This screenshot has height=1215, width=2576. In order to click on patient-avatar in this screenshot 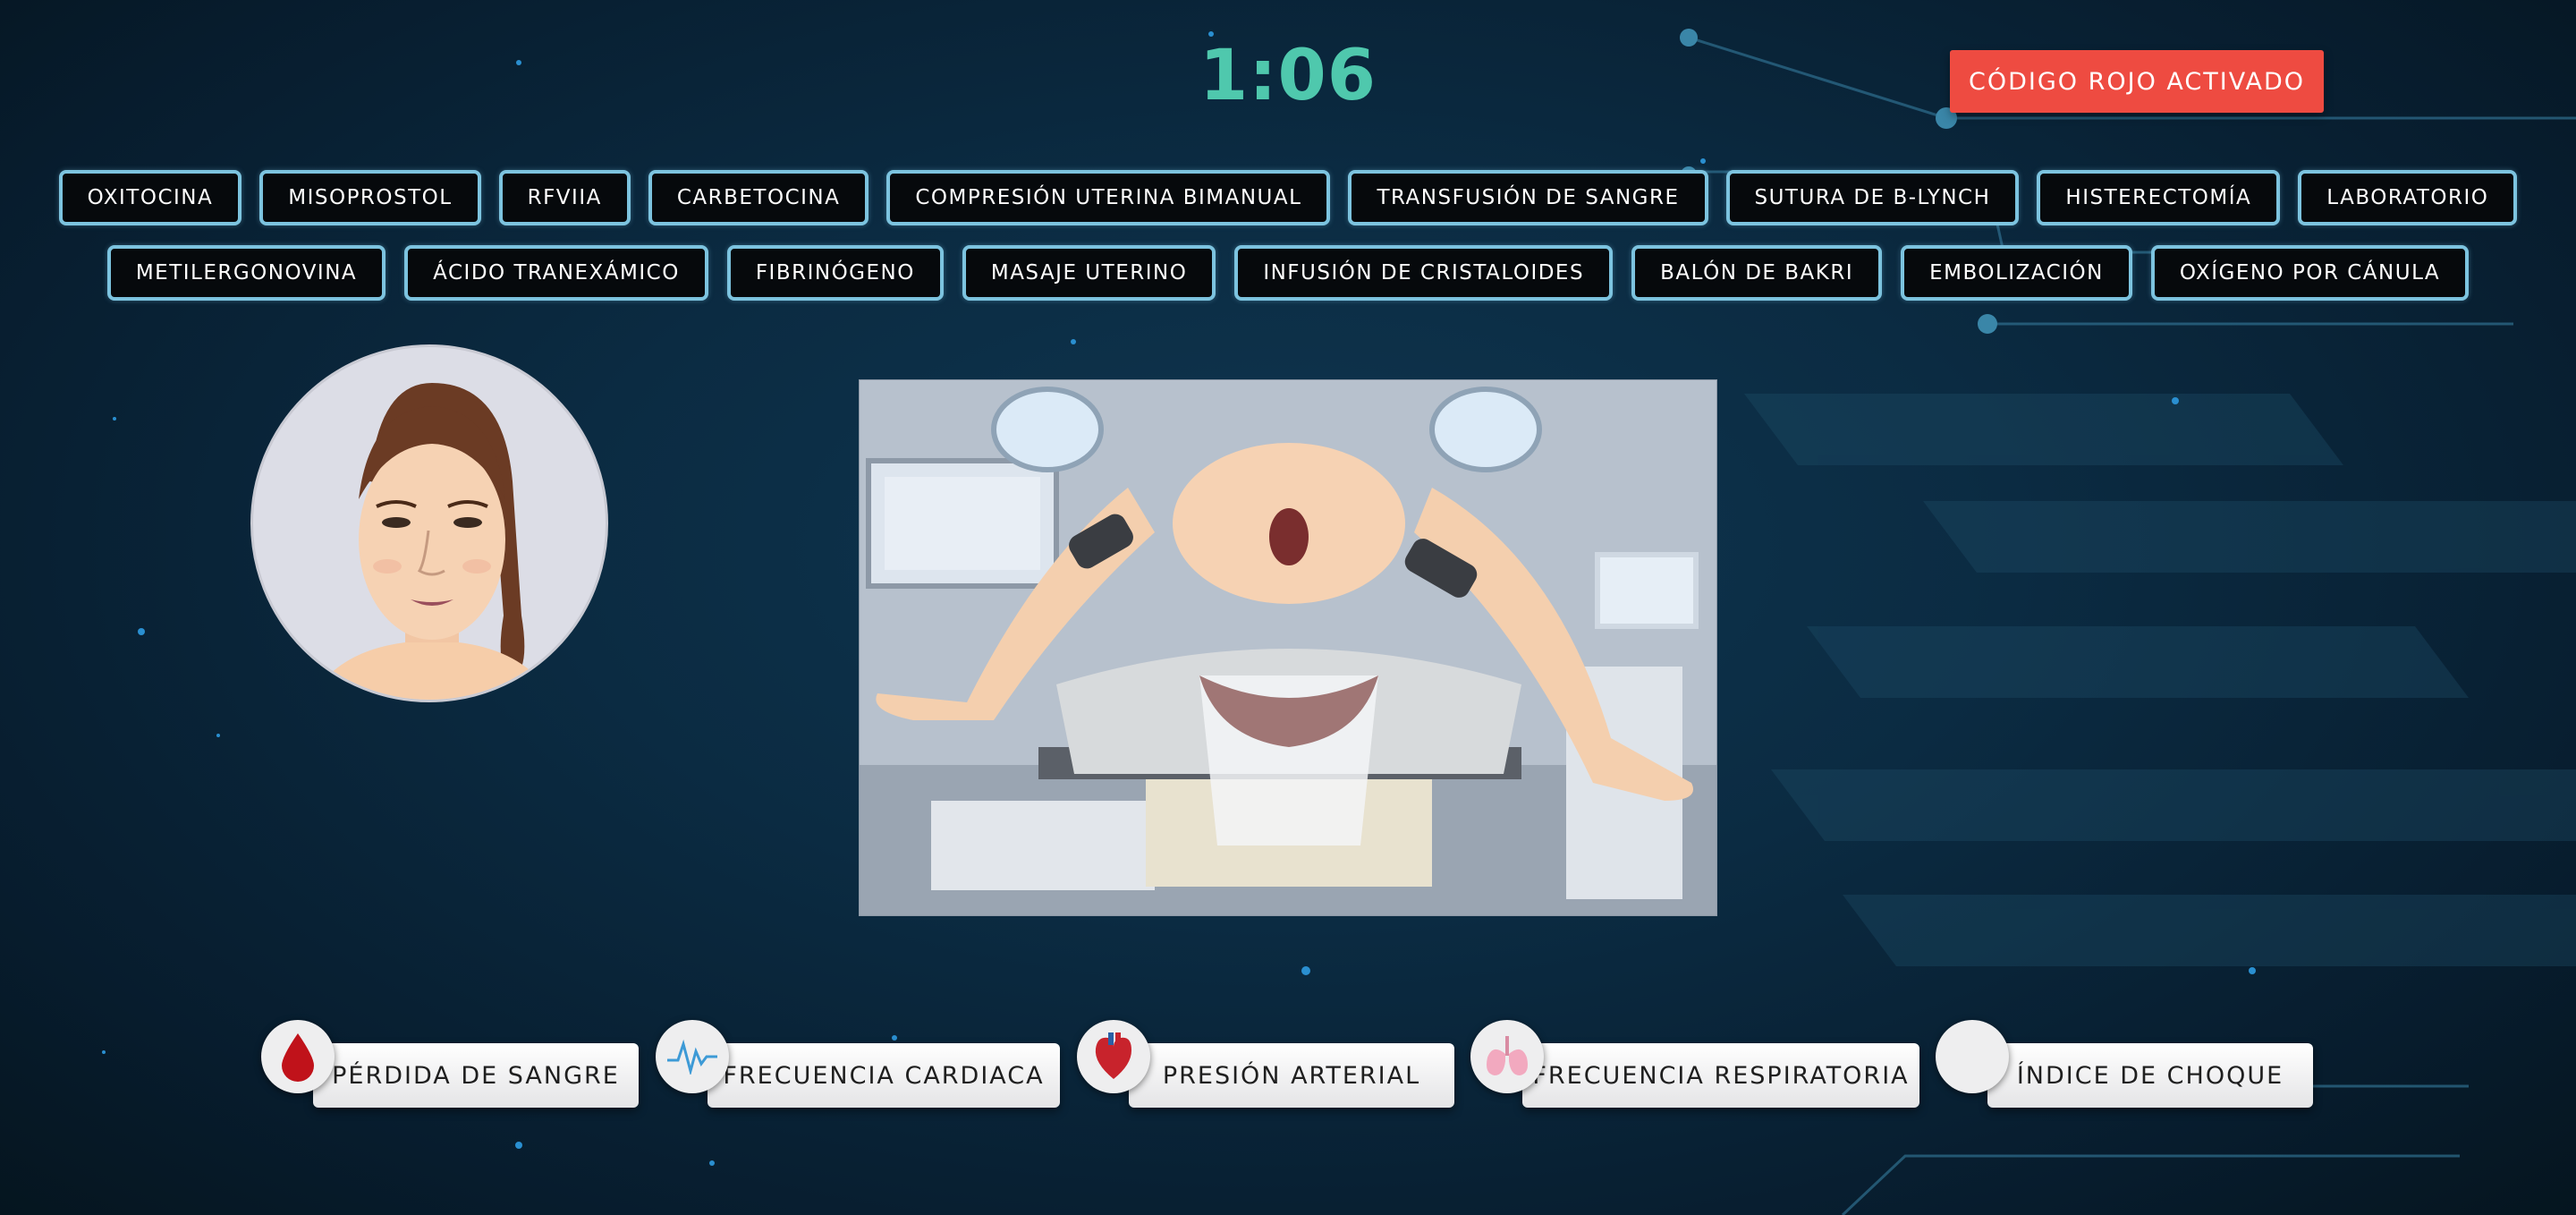, I will do `click(429, 523)`.